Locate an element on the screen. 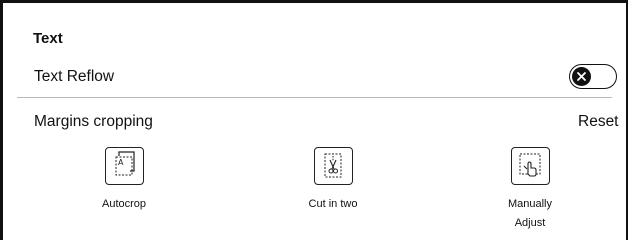 Image resolution: width=628 pixels, height=240 pixels. manually-adjust-button: Manually Adjust is located at coordinates (530, 190).